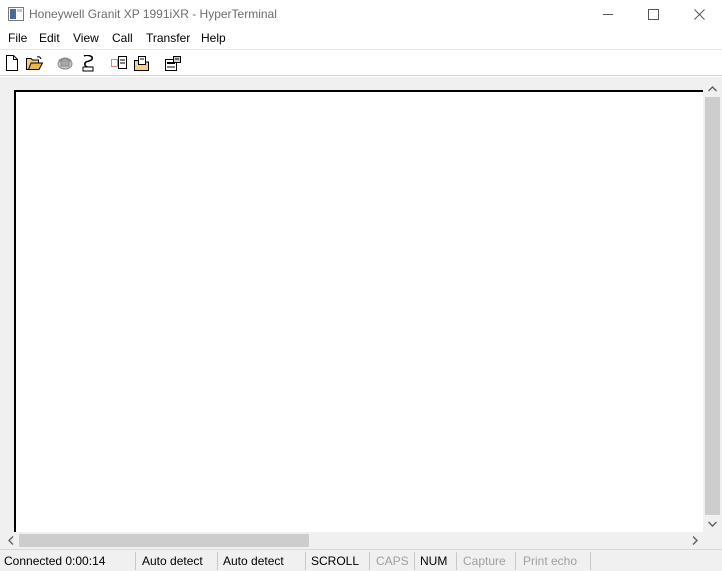 This screenshot has width=722, height=571. I want to click on call-button, so click(65, 63).